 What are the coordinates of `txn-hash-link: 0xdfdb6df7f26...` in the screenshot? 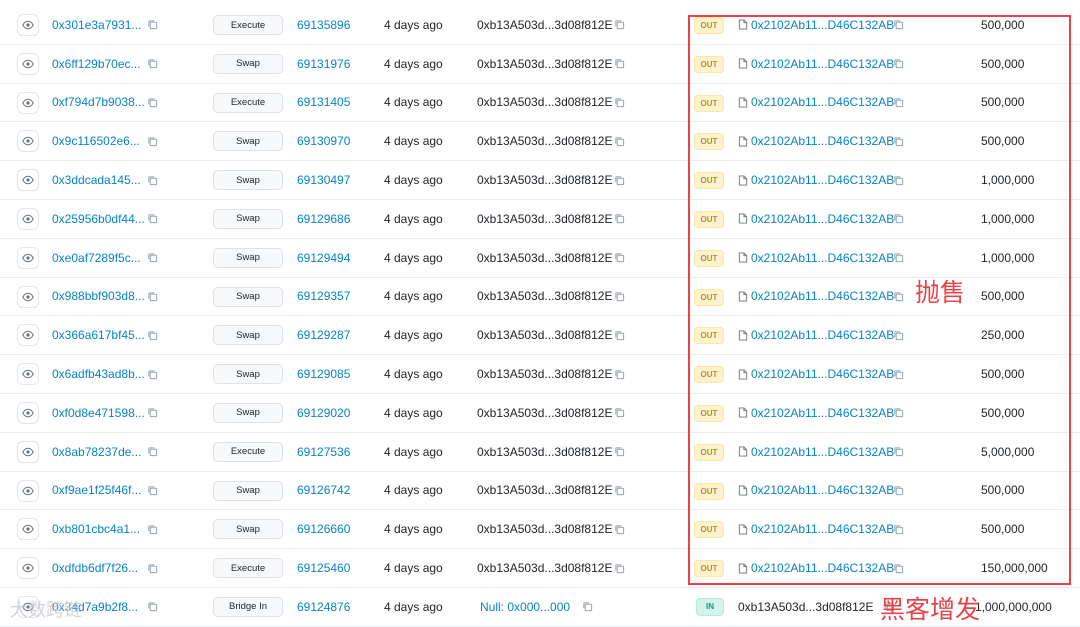 It's located at (95, 568).